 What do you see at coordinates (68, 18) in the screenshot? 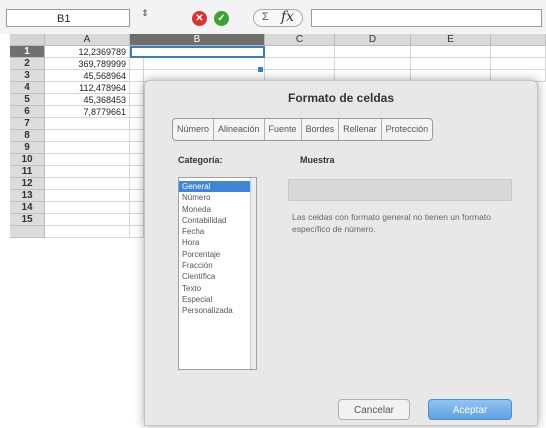
I see `cell-reference-box: B1` at bounding box center [68, 18].